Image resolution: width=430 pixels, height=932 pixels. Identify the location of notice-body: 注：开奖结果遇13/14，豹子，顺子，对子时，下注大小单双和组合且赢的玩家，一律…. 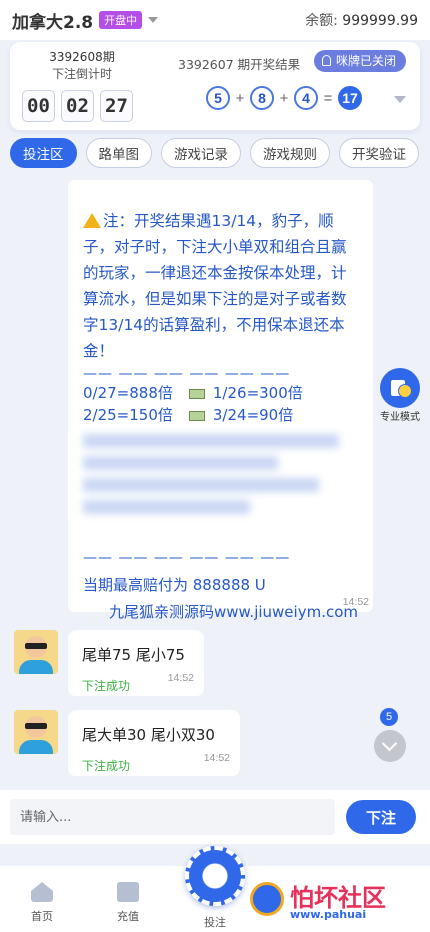
(215, 286).